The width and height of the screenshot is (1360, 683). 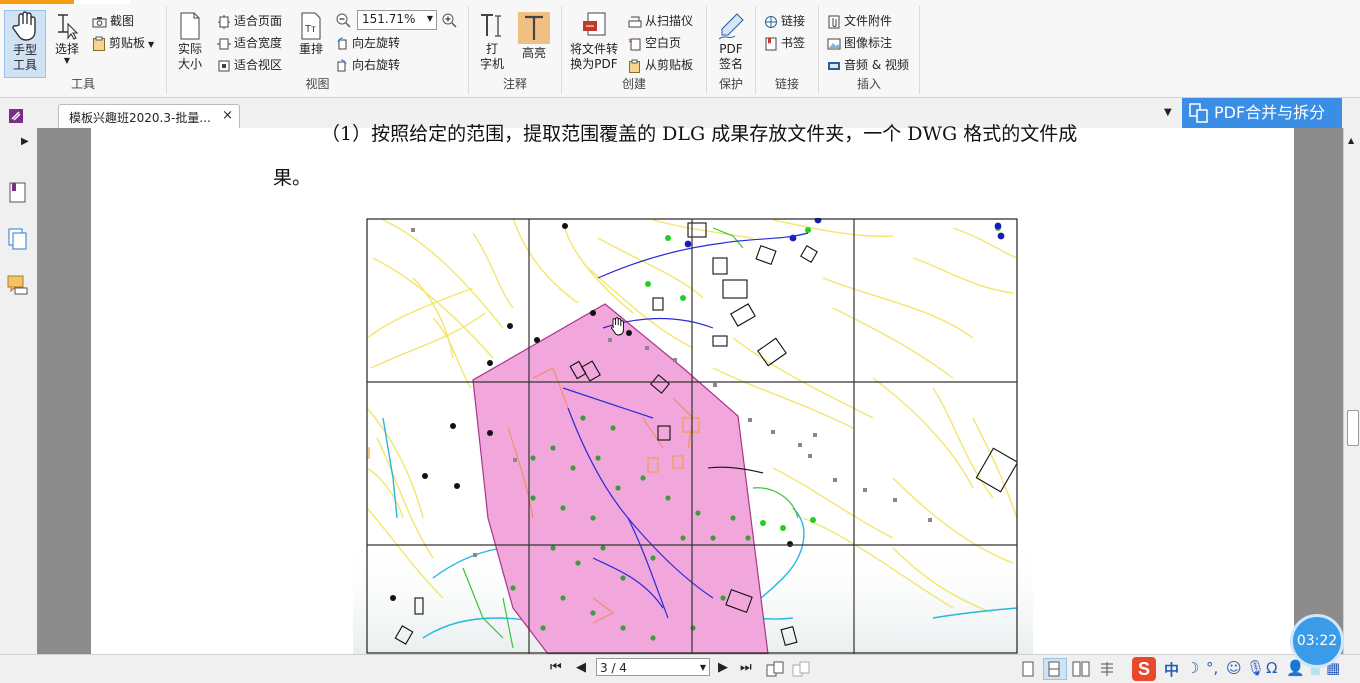 I want to click on ime-omega-icon: Ω, so click(x=1271, y=668).